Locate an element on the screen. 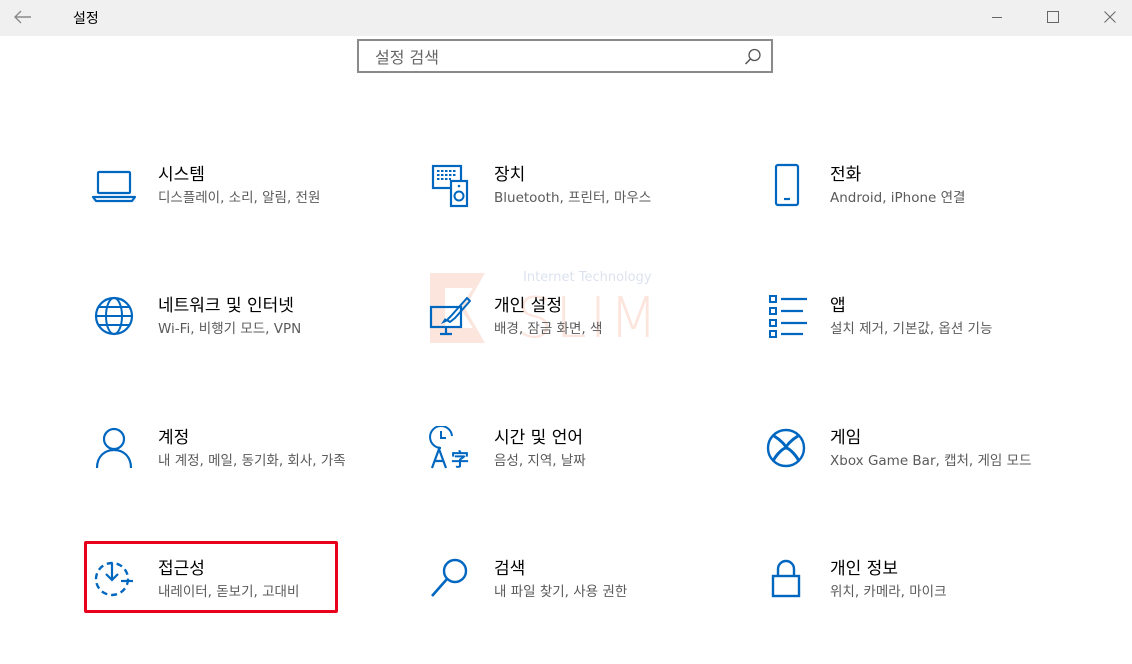 The height and width of the screenshot is (664, 1132). category-description: Xbox Game Bar, 캡처, 게임 모드 is located at coordinates (931, 461).